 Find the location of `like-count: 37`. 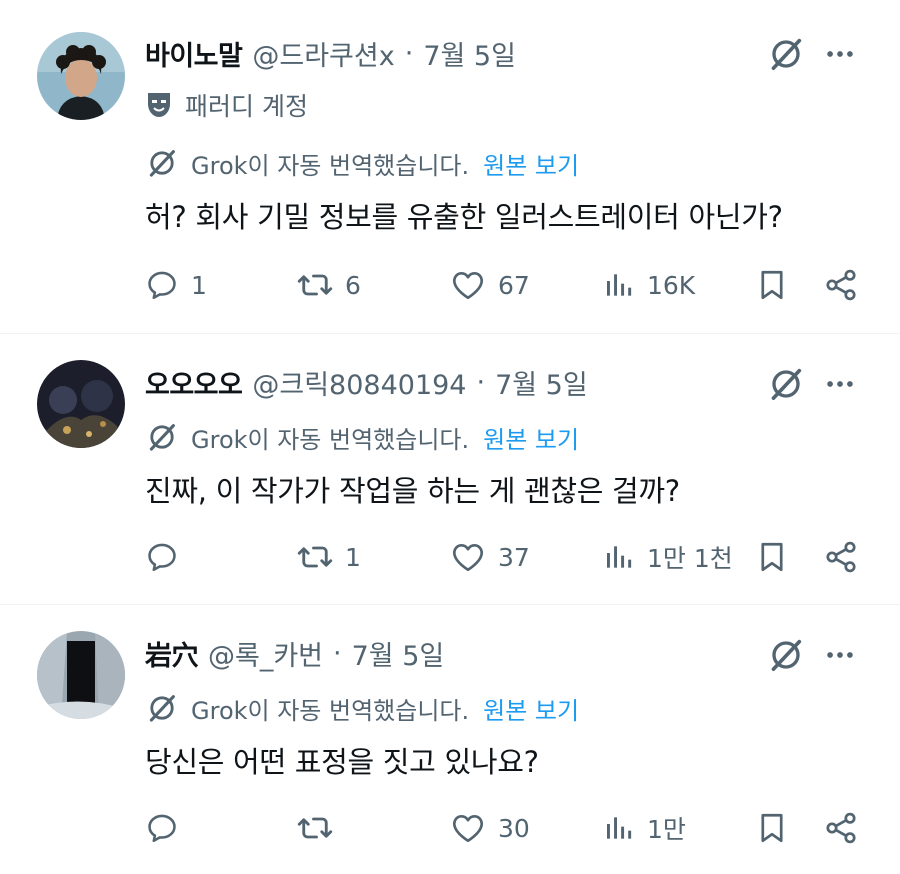

like-count: 37 is located at coordinates (514, 557).